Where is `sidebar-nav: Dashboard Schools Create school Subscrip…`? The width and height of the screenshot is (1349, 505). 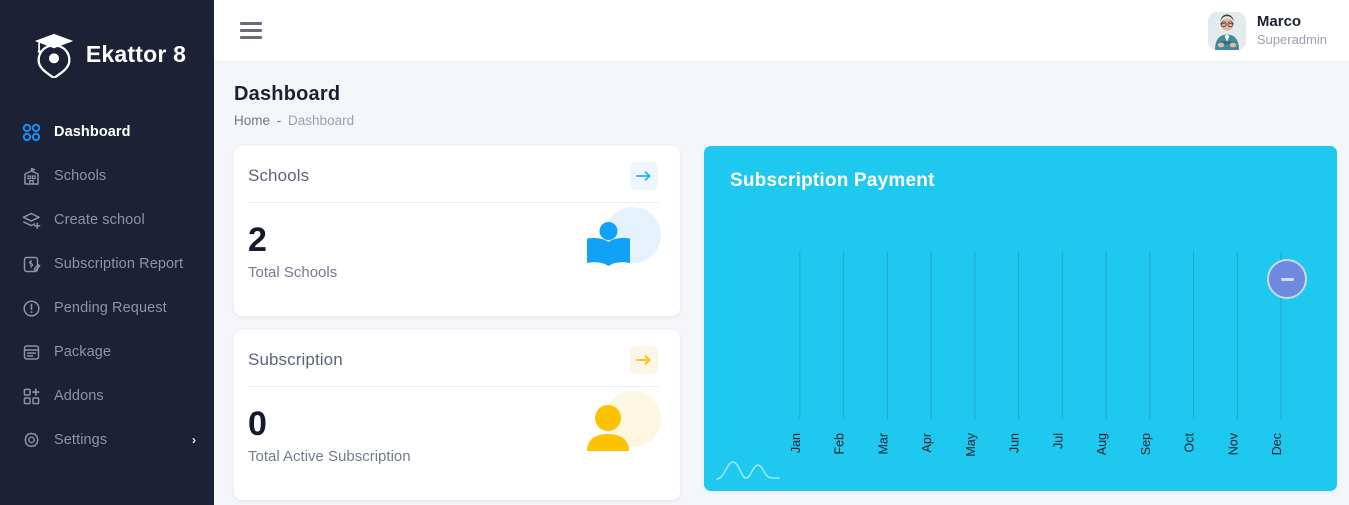 sidebar-nav: Dashboard Schools Create school Subscrip… is located at coordinates (107, 285).